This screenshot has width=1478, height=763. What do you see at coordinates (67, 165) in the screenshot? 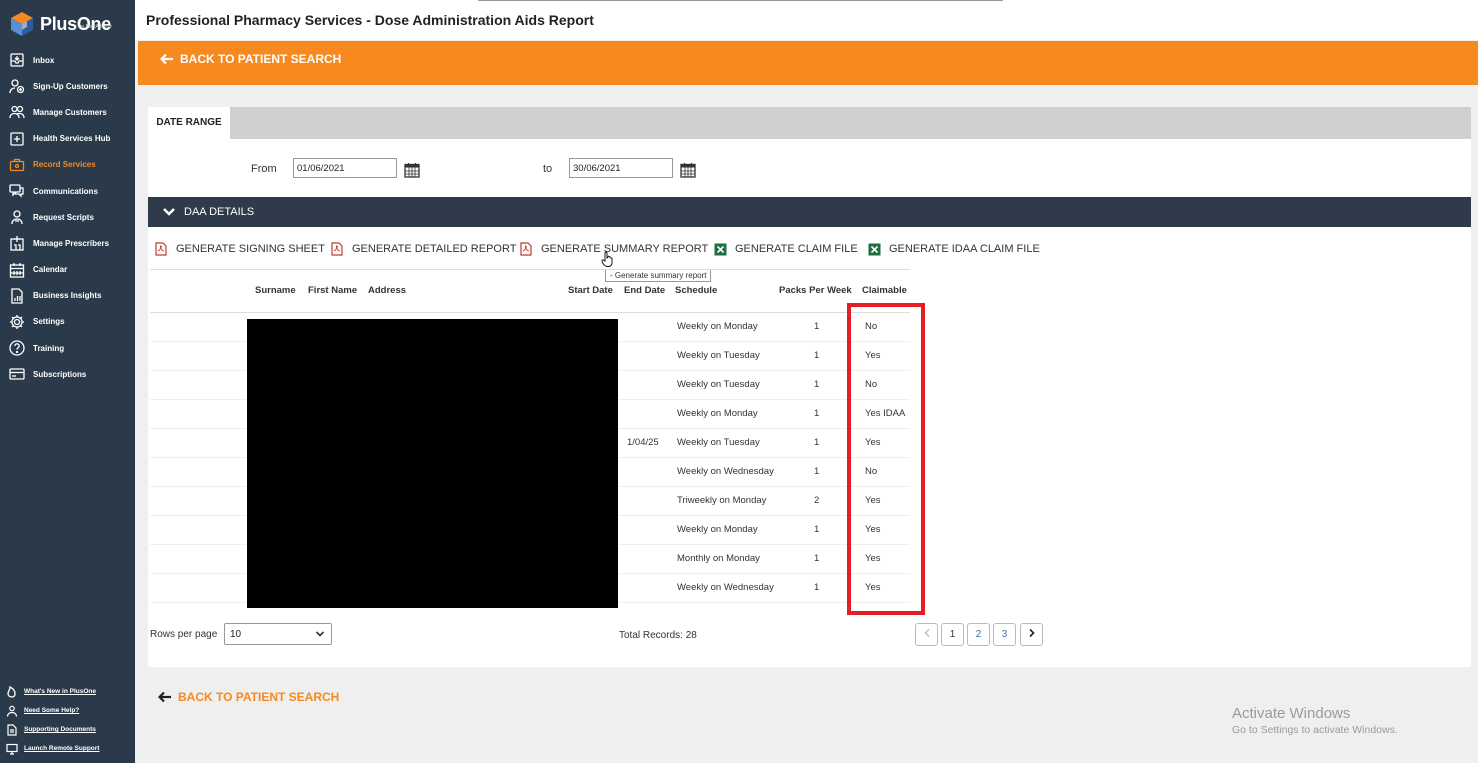
I see `sidebar-item-record-services: Record Services` at bounding box center [67, 165].